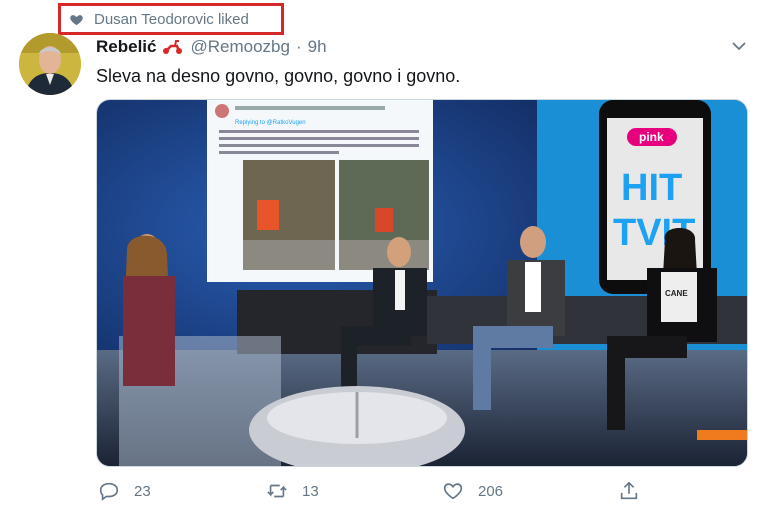 This screenshot has width=765, height=510. Describe the element at coordinates (50, 64) in the screenshot. I see `author-avatar` at that location.